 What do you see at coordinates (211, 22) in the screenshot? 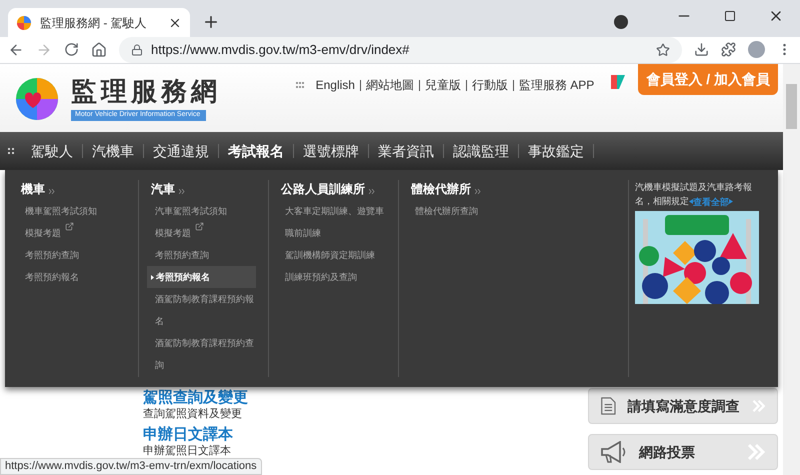
I see `new-tab-icon` at bounding box center [211, 22].